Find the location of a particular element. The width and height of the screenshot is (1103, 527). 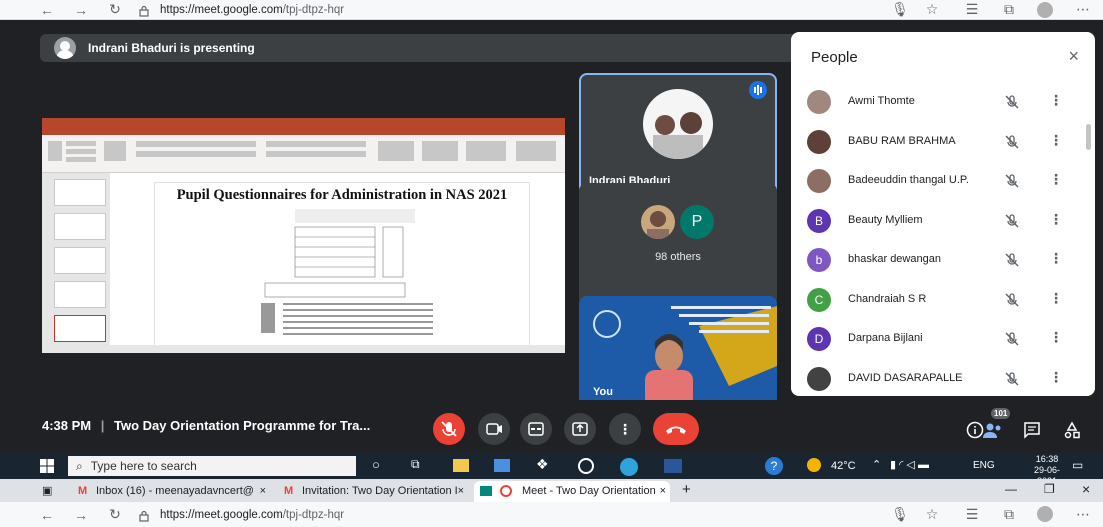

participant-row: D Darpana Bijlani ⋮ is located at coordinates (936, 339).